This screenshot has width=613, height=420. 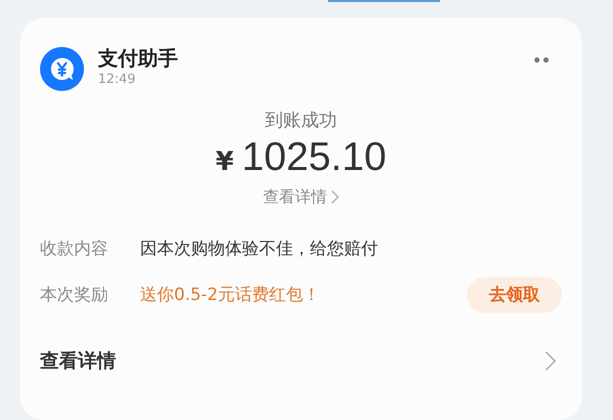 What do you see at coordinates (301, 197) in the screenshot?
I see `details-link: 查看详情` at bounding box center [301, 197].